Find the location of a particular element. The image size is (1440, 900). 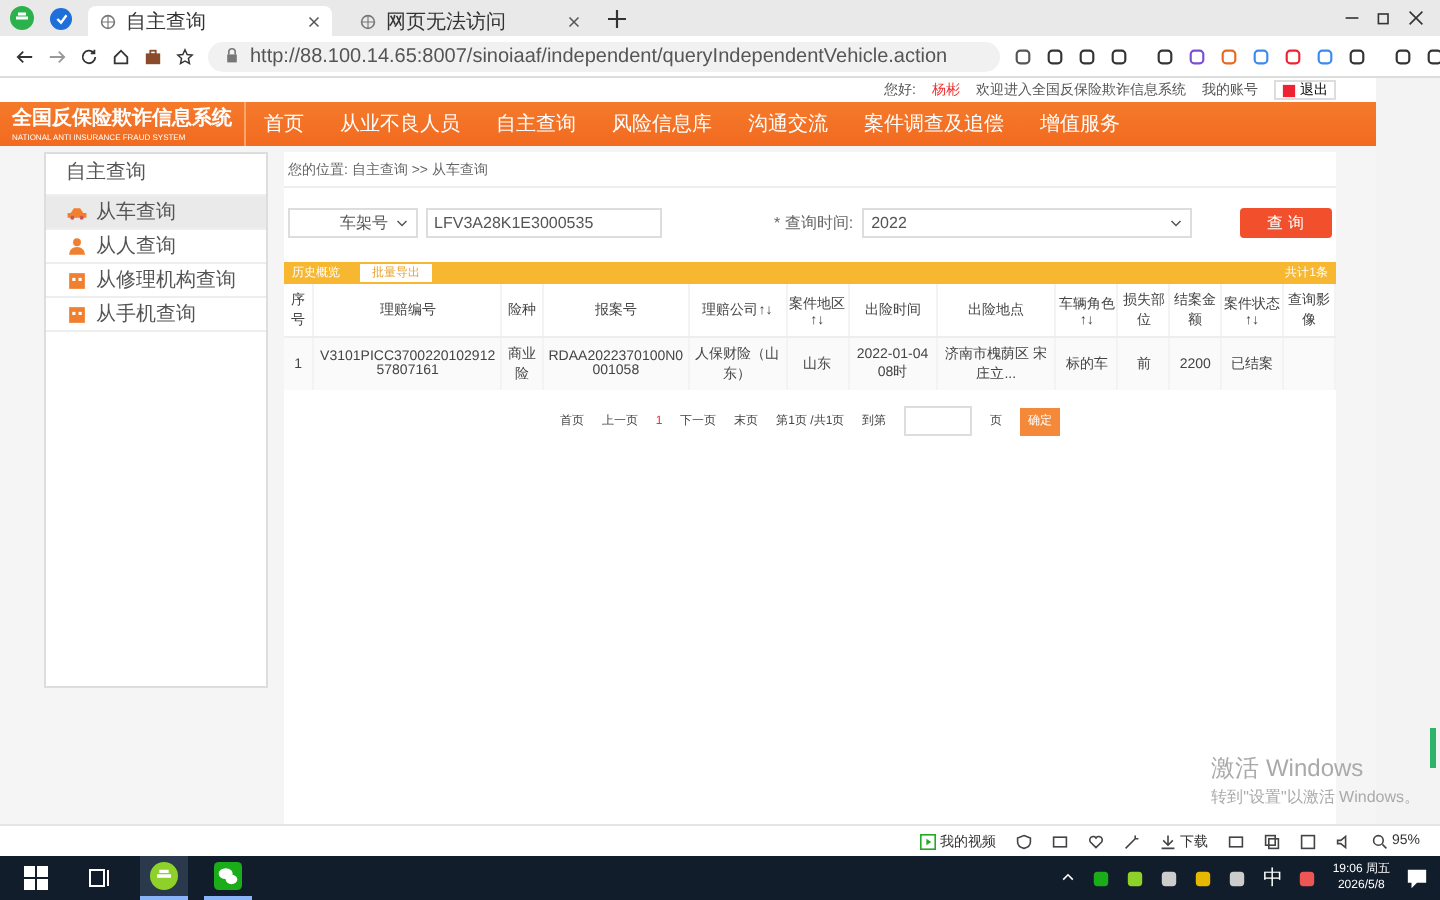

field-type-select: 车架号 is located at coordinates (353, 223).